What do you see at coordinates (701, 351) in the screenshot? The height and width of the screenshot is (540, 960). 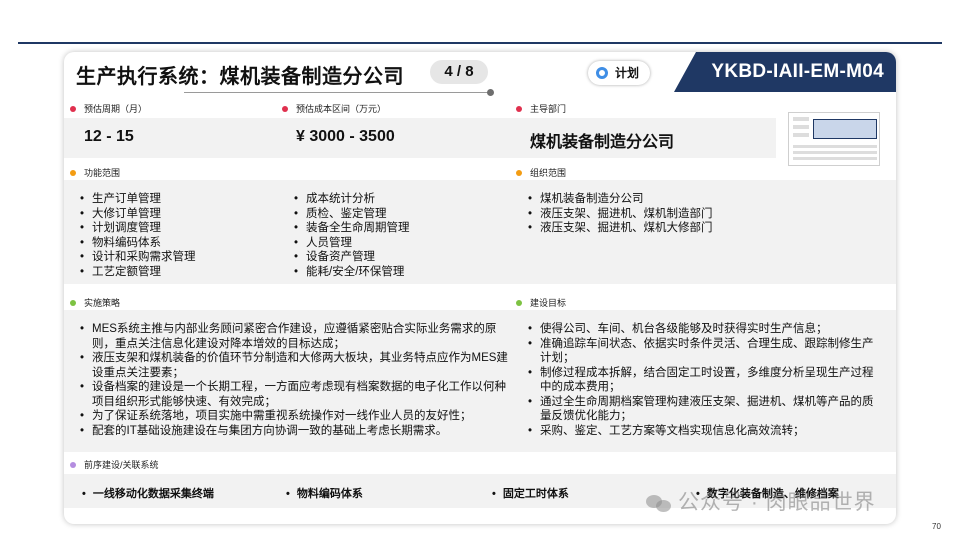 I see `list-item: 准确追踪车间状态、依据实时条件灵活、合理生成、跟踪制修生产计划；` at bounding box center [701, 351].